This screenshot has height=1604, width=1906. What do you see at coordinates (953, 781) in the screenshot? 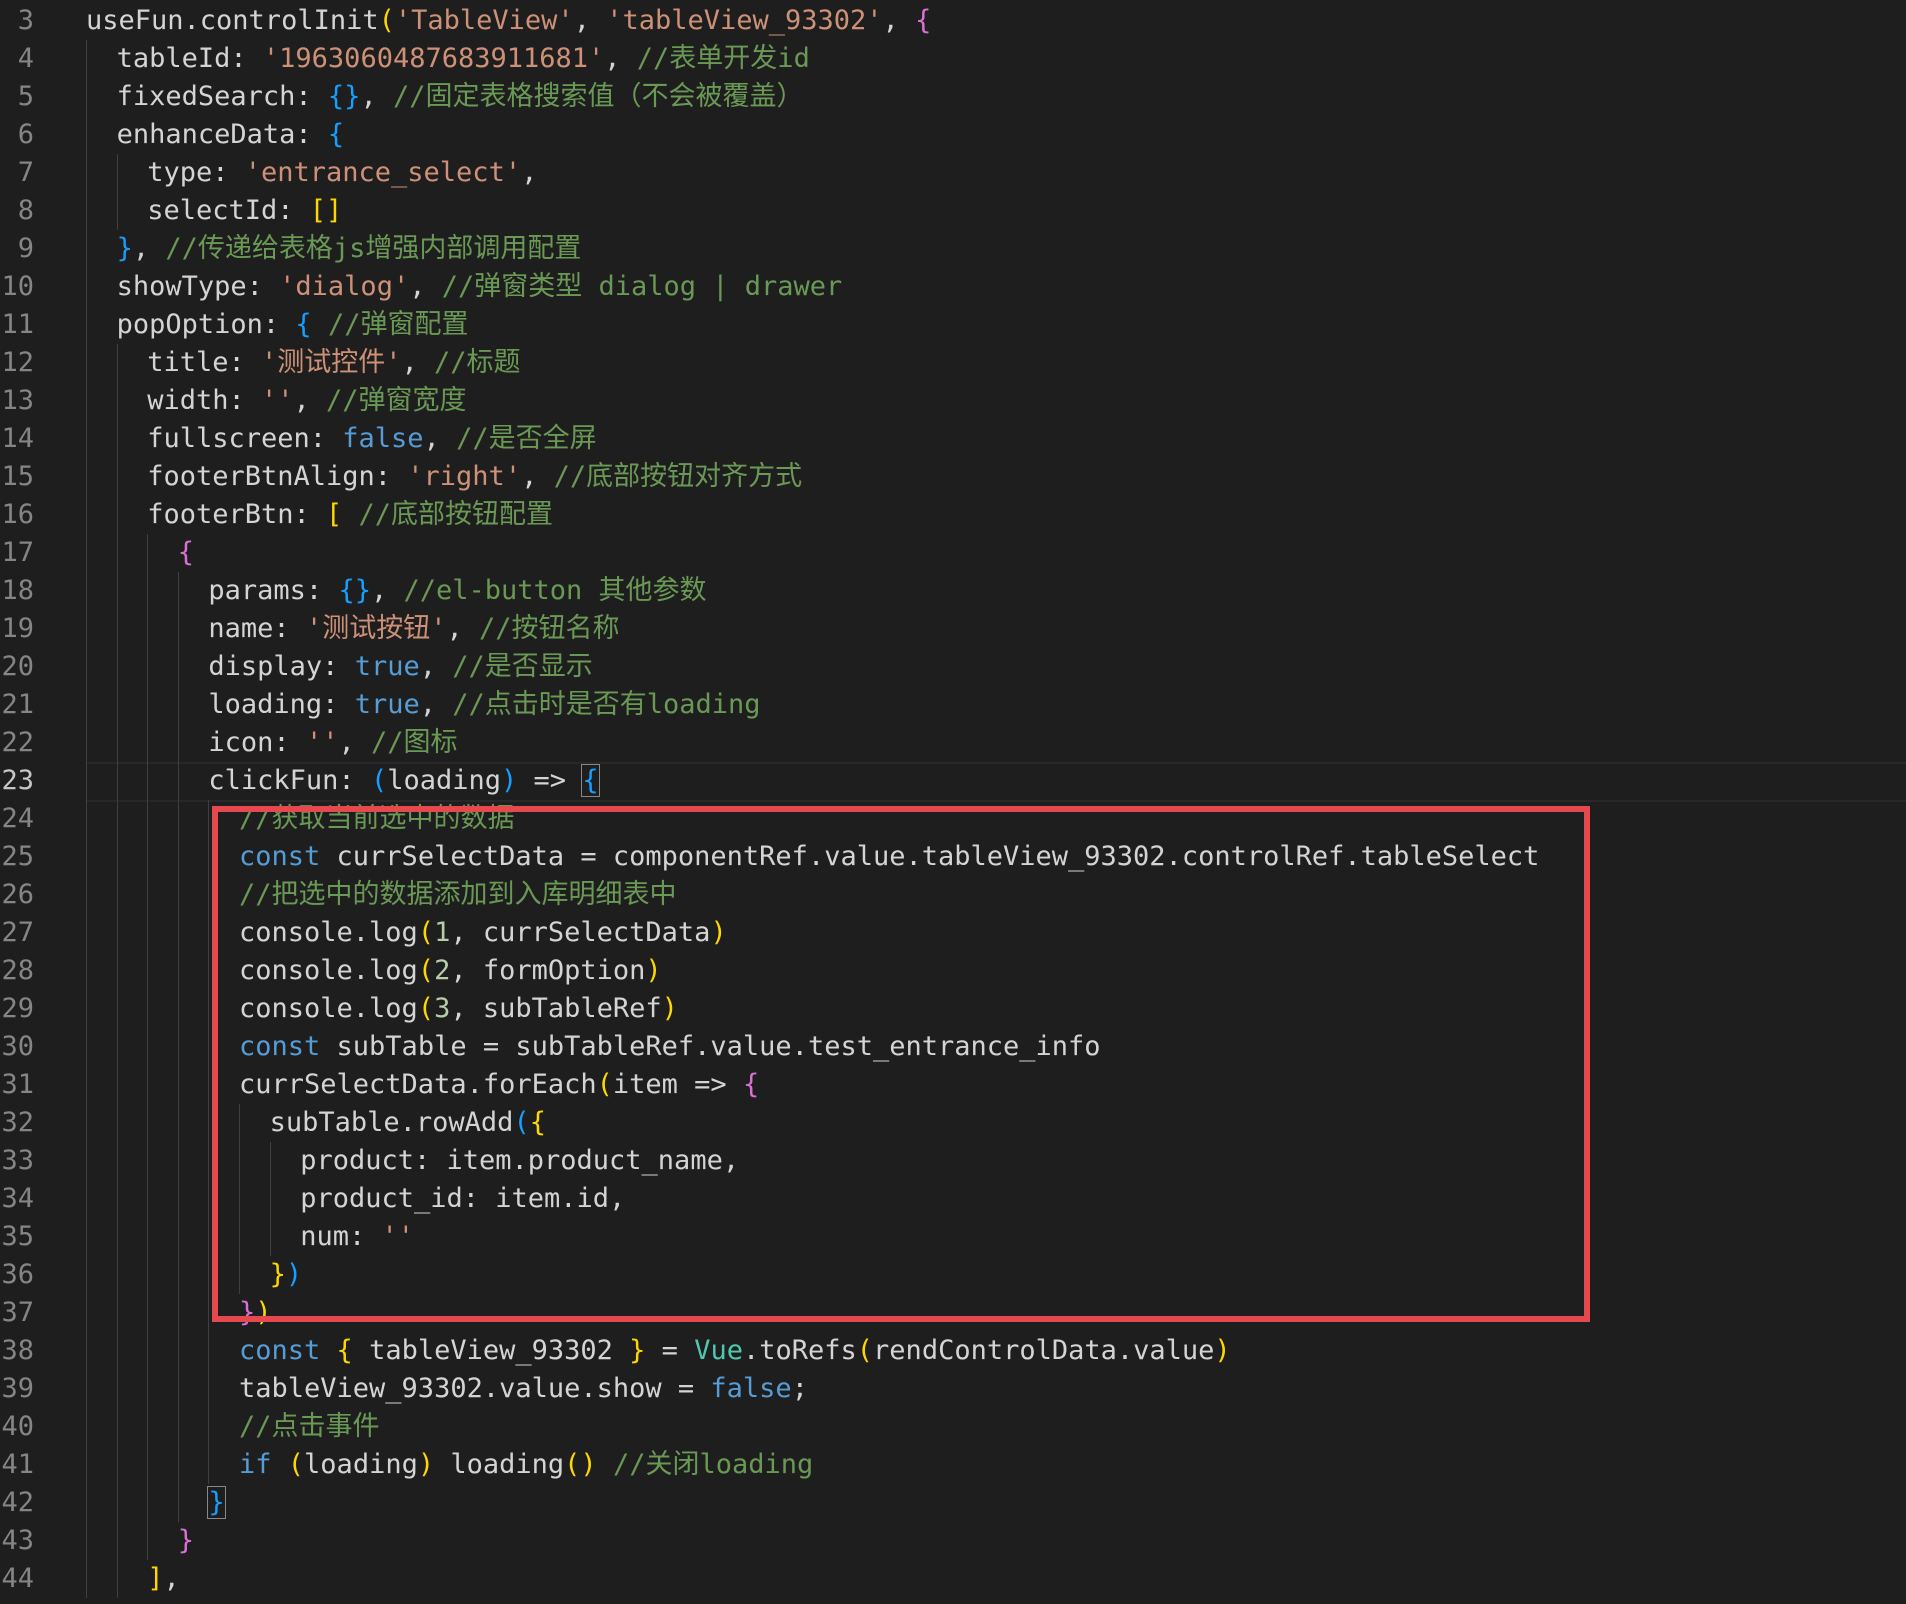
I see `code-line: 23 clickFun: (loading) => {` at bounding box center [953, 781].